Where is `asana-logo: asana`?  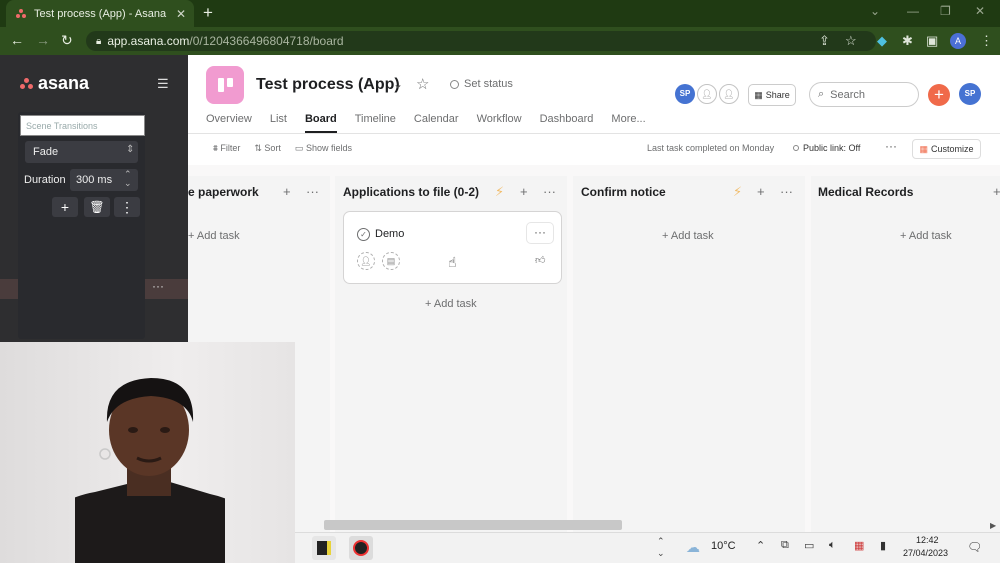
asana-logo: asana is located at coordinates (54, 83).